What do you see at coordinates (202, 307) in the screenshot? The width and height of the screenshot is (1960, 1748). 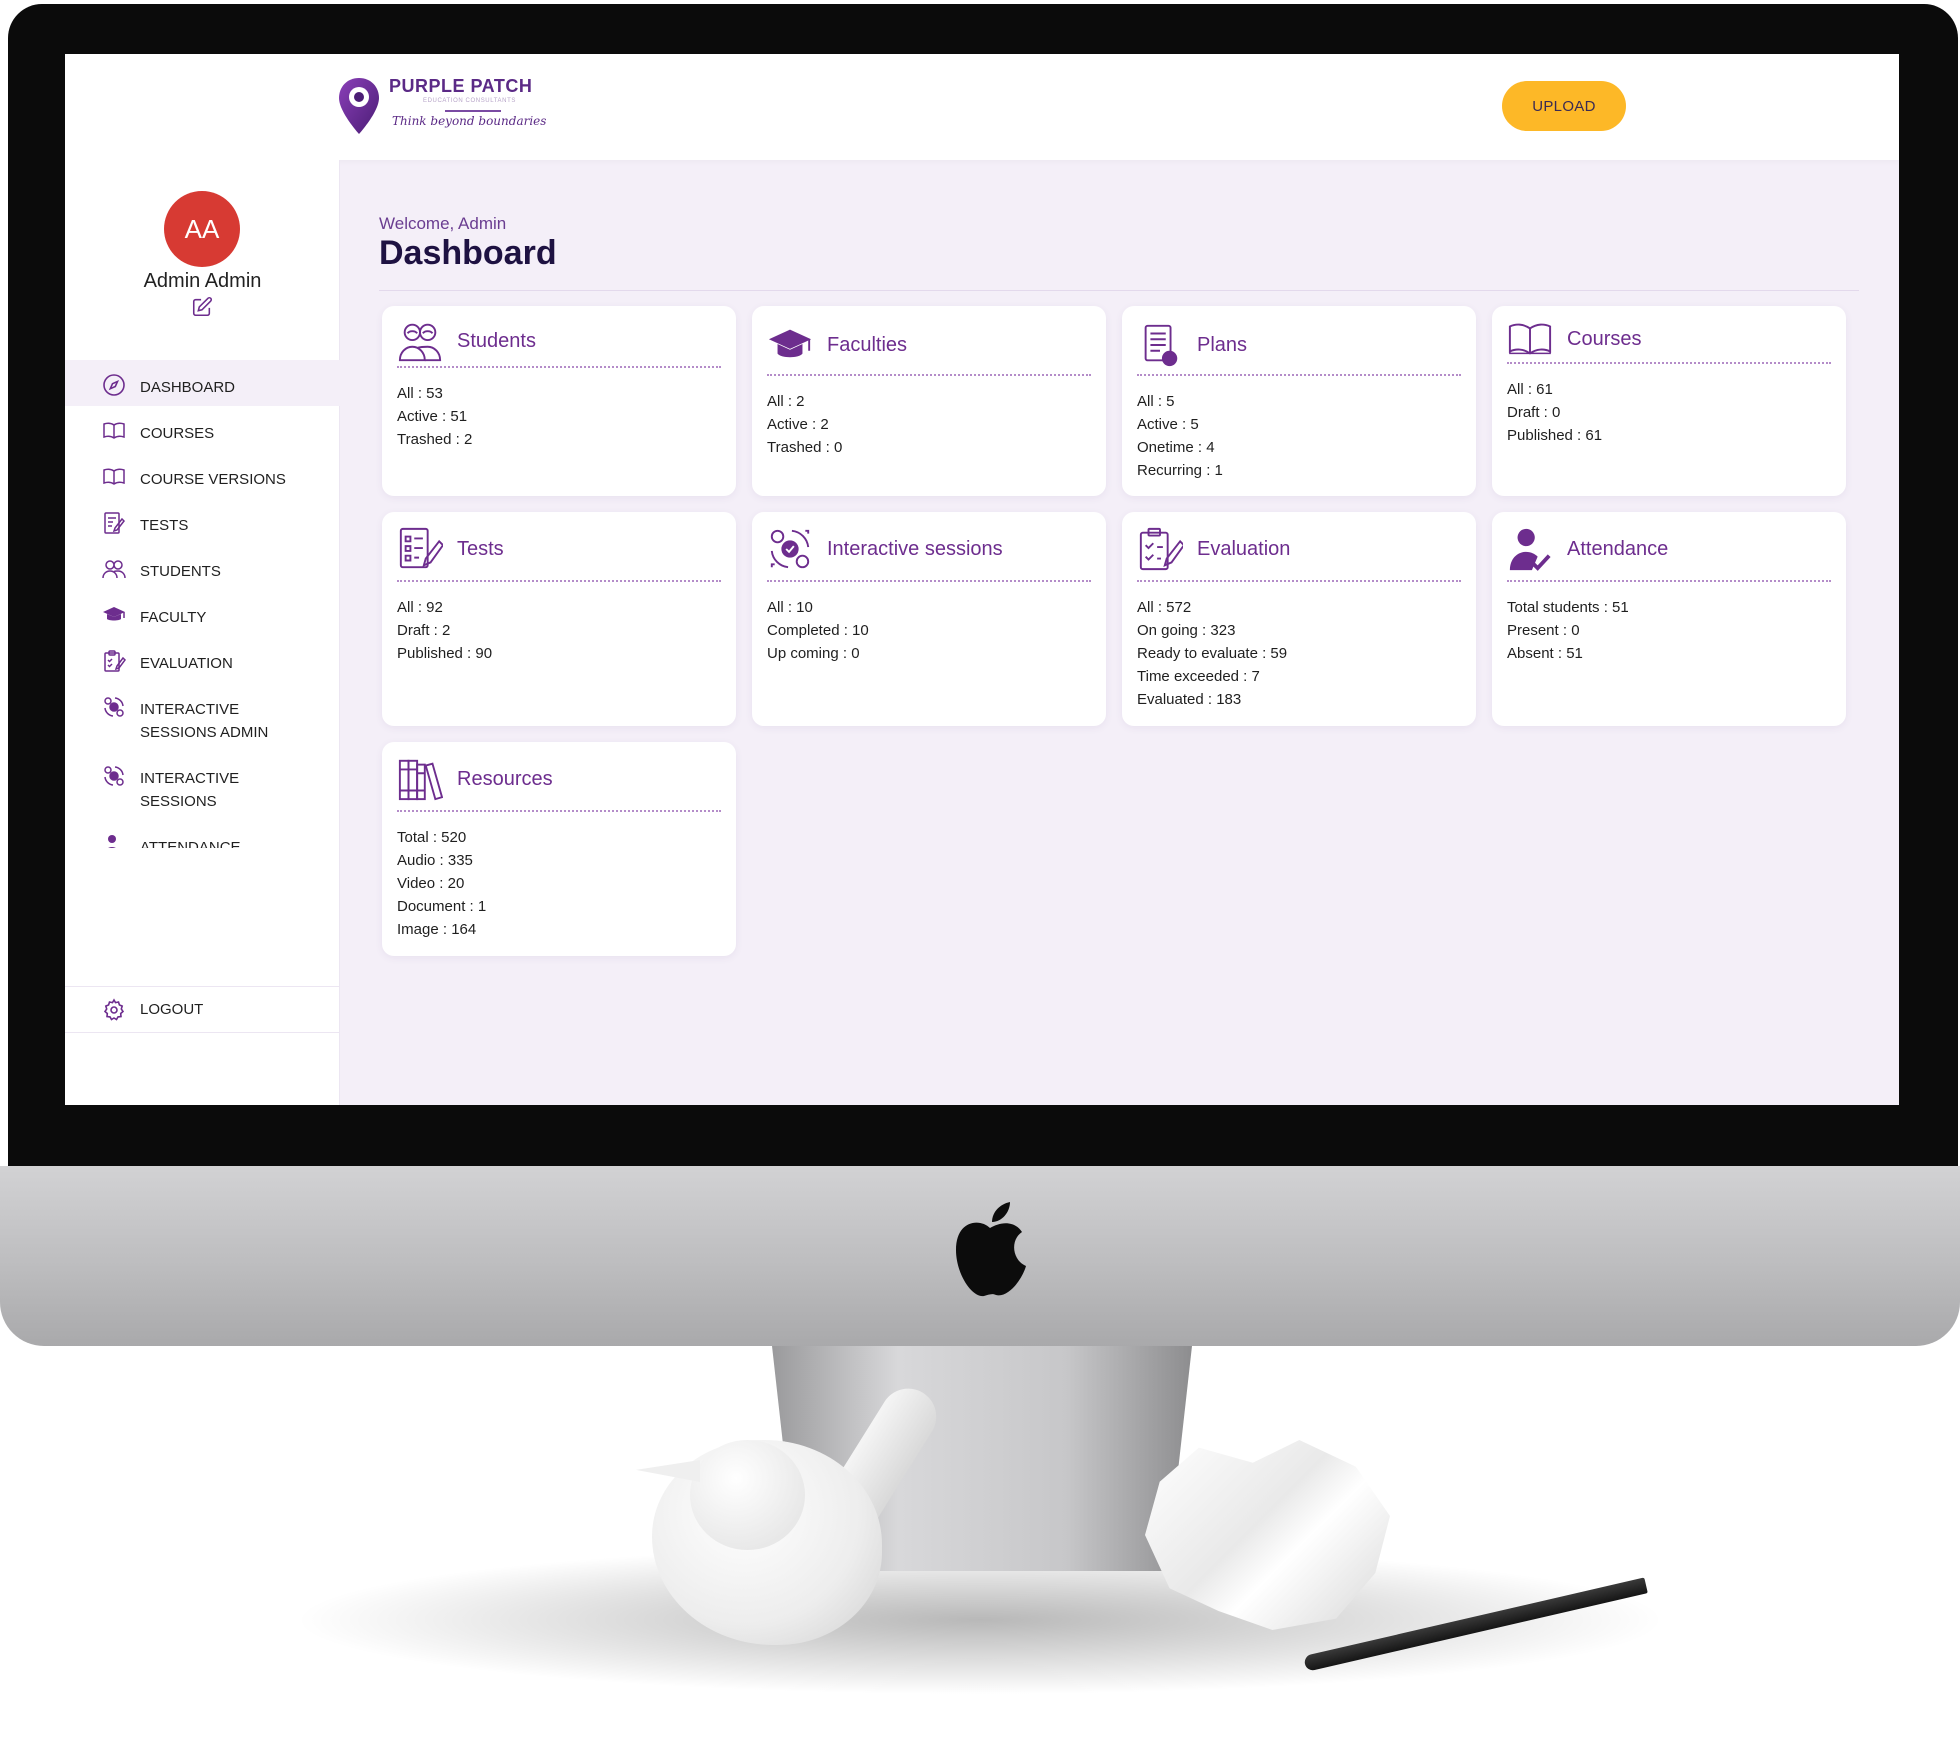 I see `edit-profile-icon` at bounding box center [202, 307].